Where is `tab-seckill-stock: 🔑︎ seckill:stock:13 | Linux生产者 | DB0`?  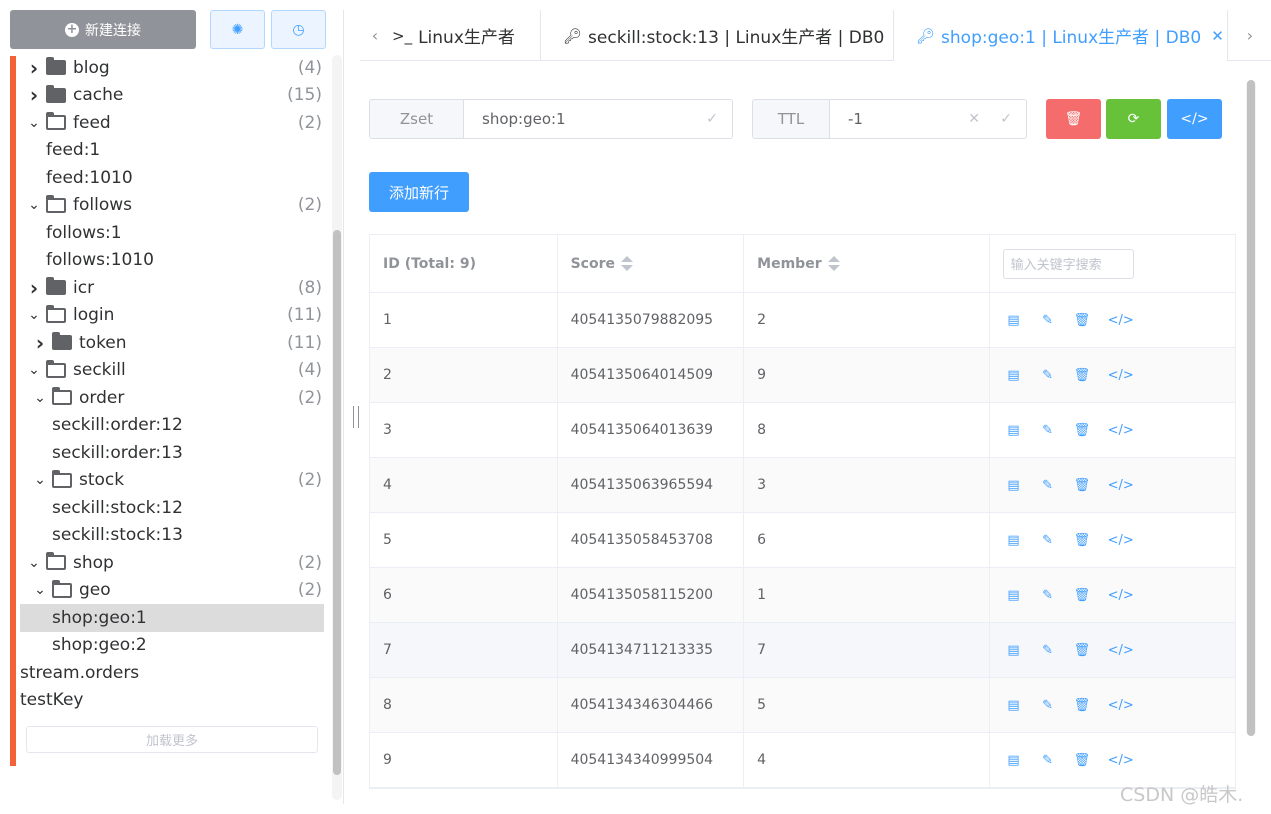
tab-seckill-stock: 🔑︎ seckill:stock:13 | Linux生产者 | DB0 is located at coordinates (717, 35).